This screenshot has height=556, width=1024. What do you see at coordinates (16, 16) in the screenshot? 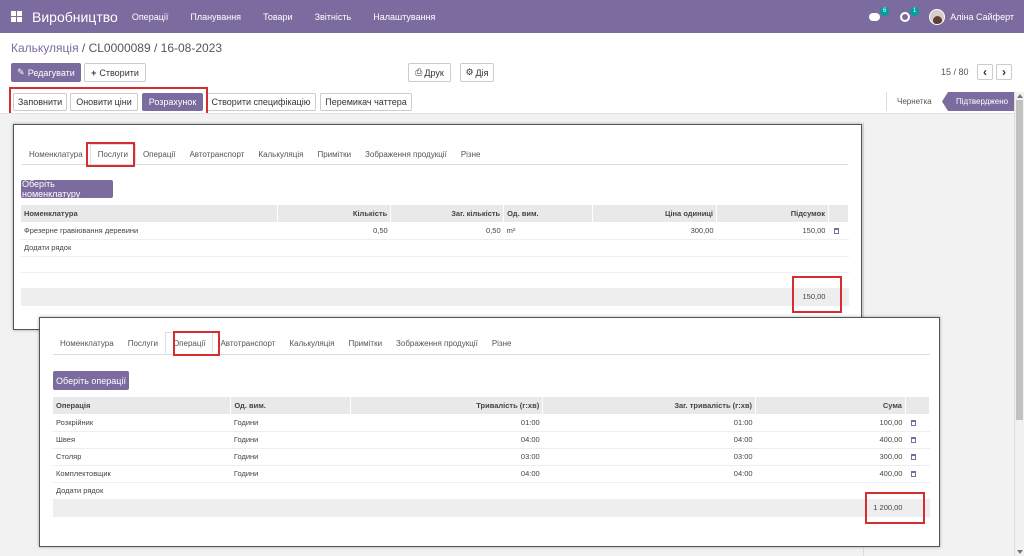
I see `apps-menu-icon` at bounding box center [16, 16].